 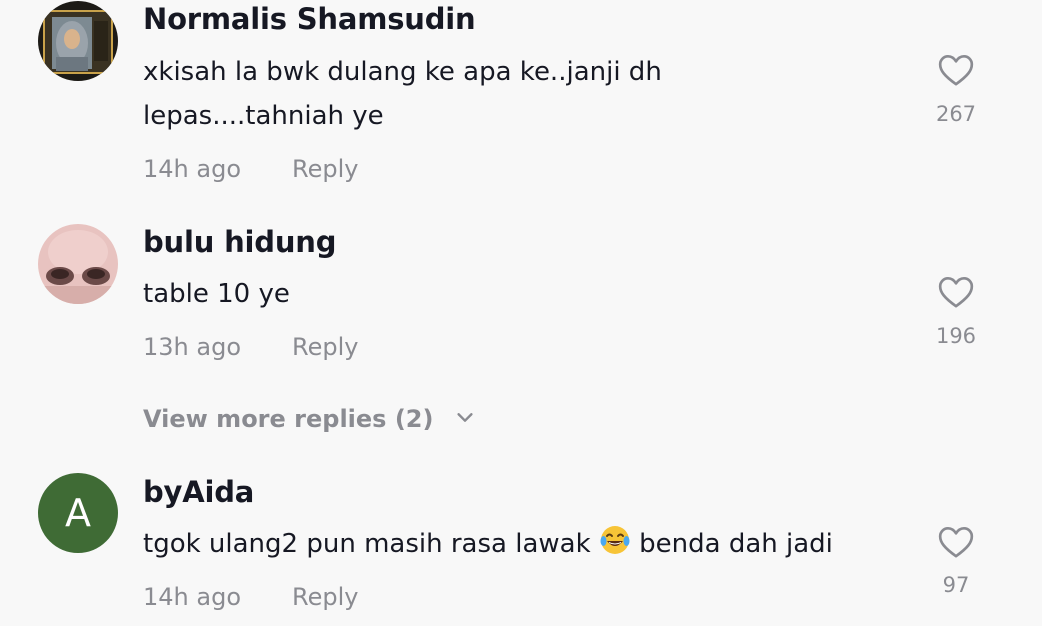 I want to click on like-count: 97, so click(x=956, y=585).